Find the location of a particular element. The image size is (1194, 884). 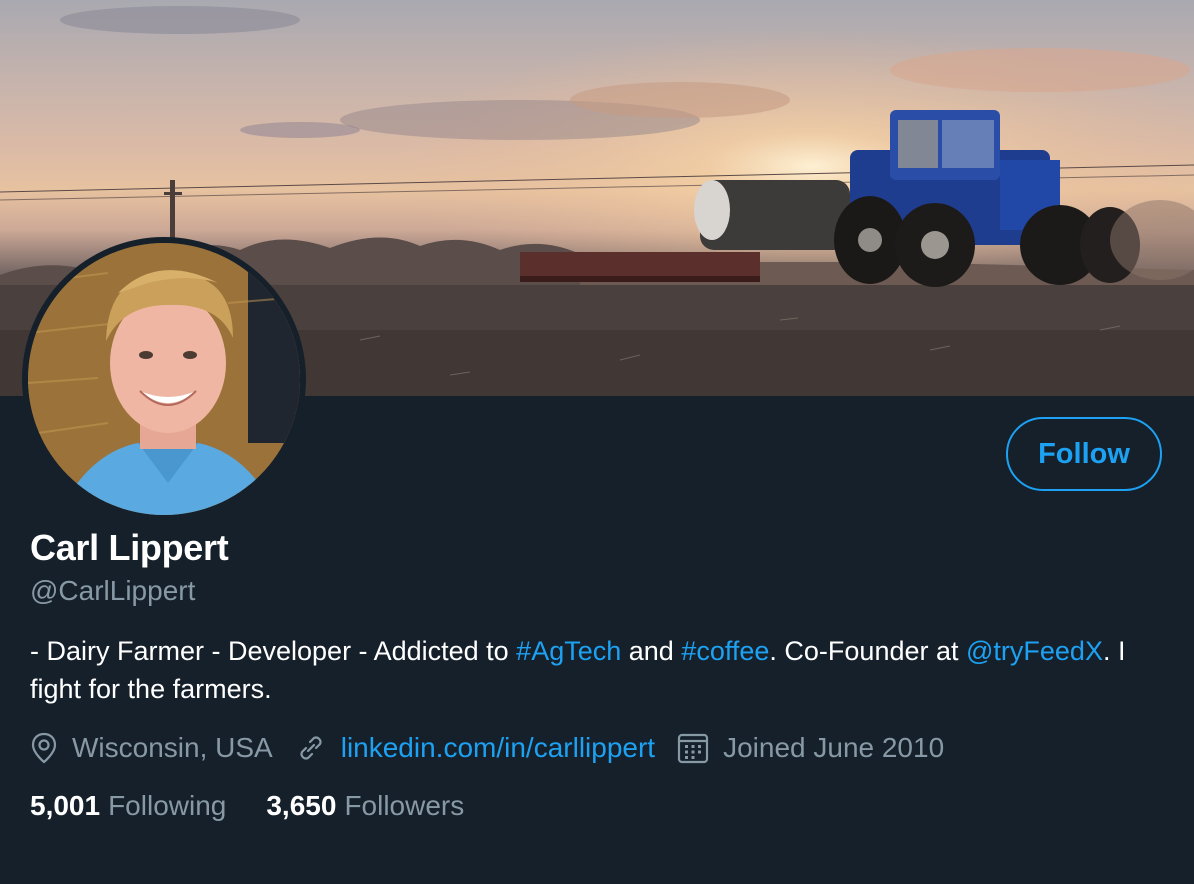

profile-avatar is located at coordinates (164, 379).